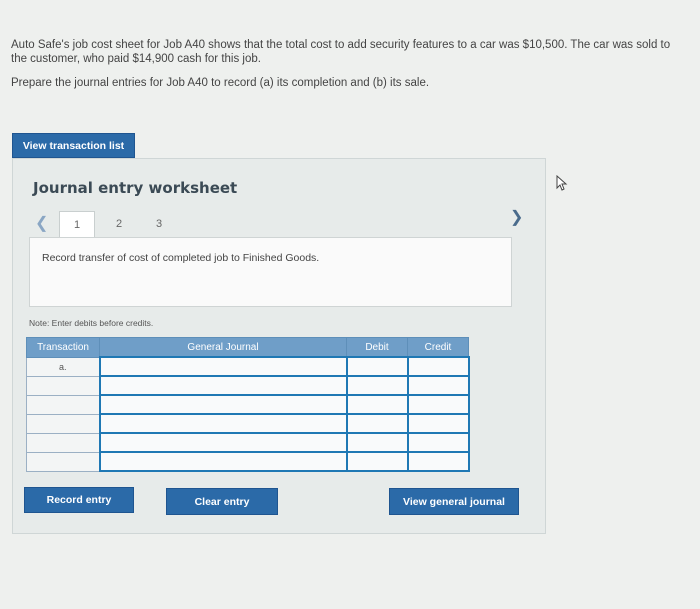 Image resolution: width=700 pixels, height=609 pixels. What do you see at coordinates (454, 501) in the screenshot?
I see `view-general-journal-button: View general journal` at bounding box center [454, 501].